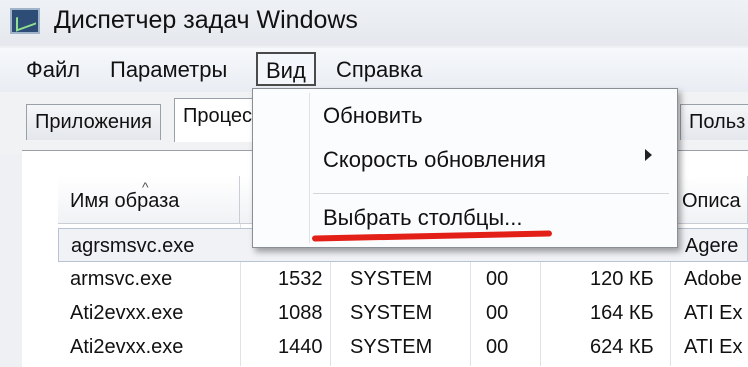  I want to click on cell-image-name: agrsmsvc.exe, so click(133, 246).